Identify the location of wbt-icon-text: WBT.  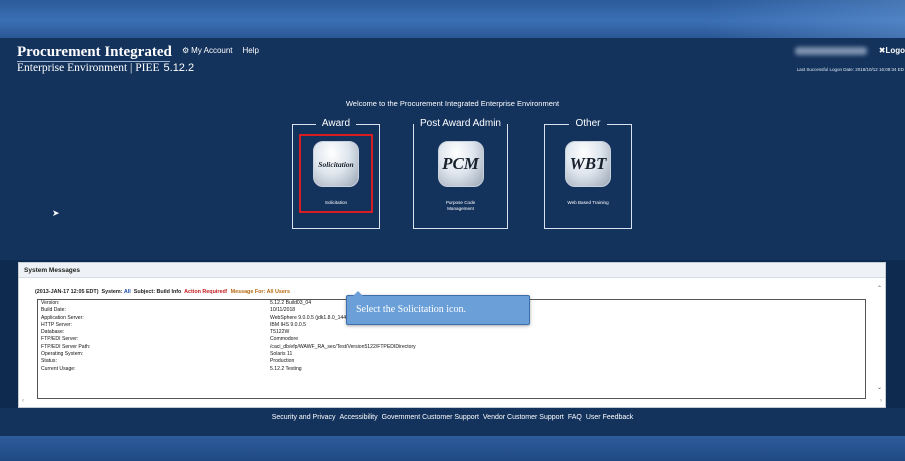
(588, 163).